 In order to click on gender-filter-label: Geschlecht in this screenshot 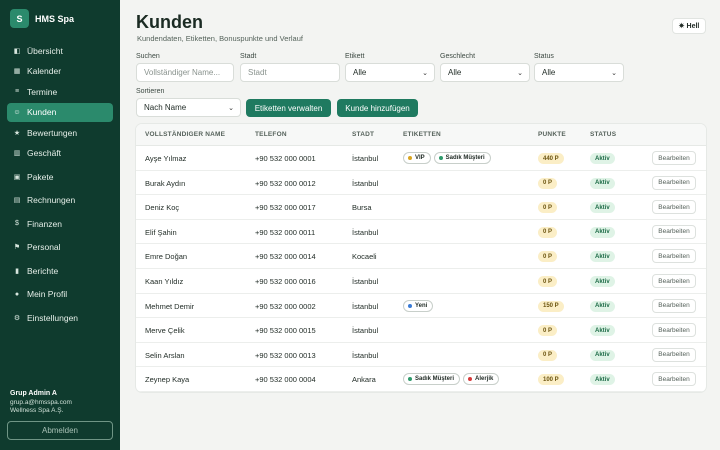, I will do `click(458, 56)`.